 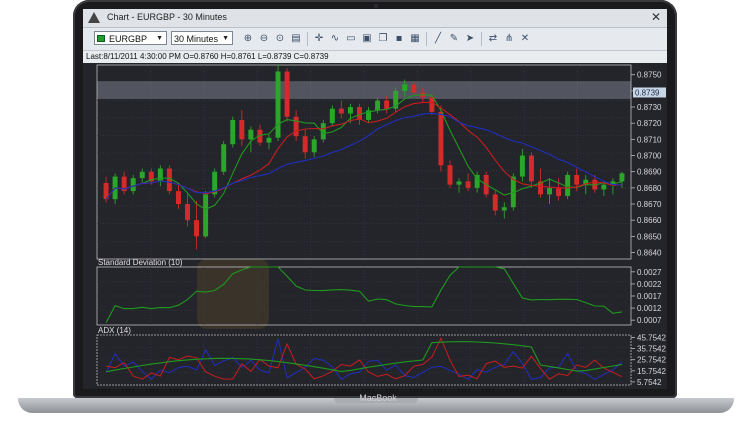 I want to click on window-titlebar: Chart - EURGBP - 30 Minutes ✕, so click(x=375, y=18).